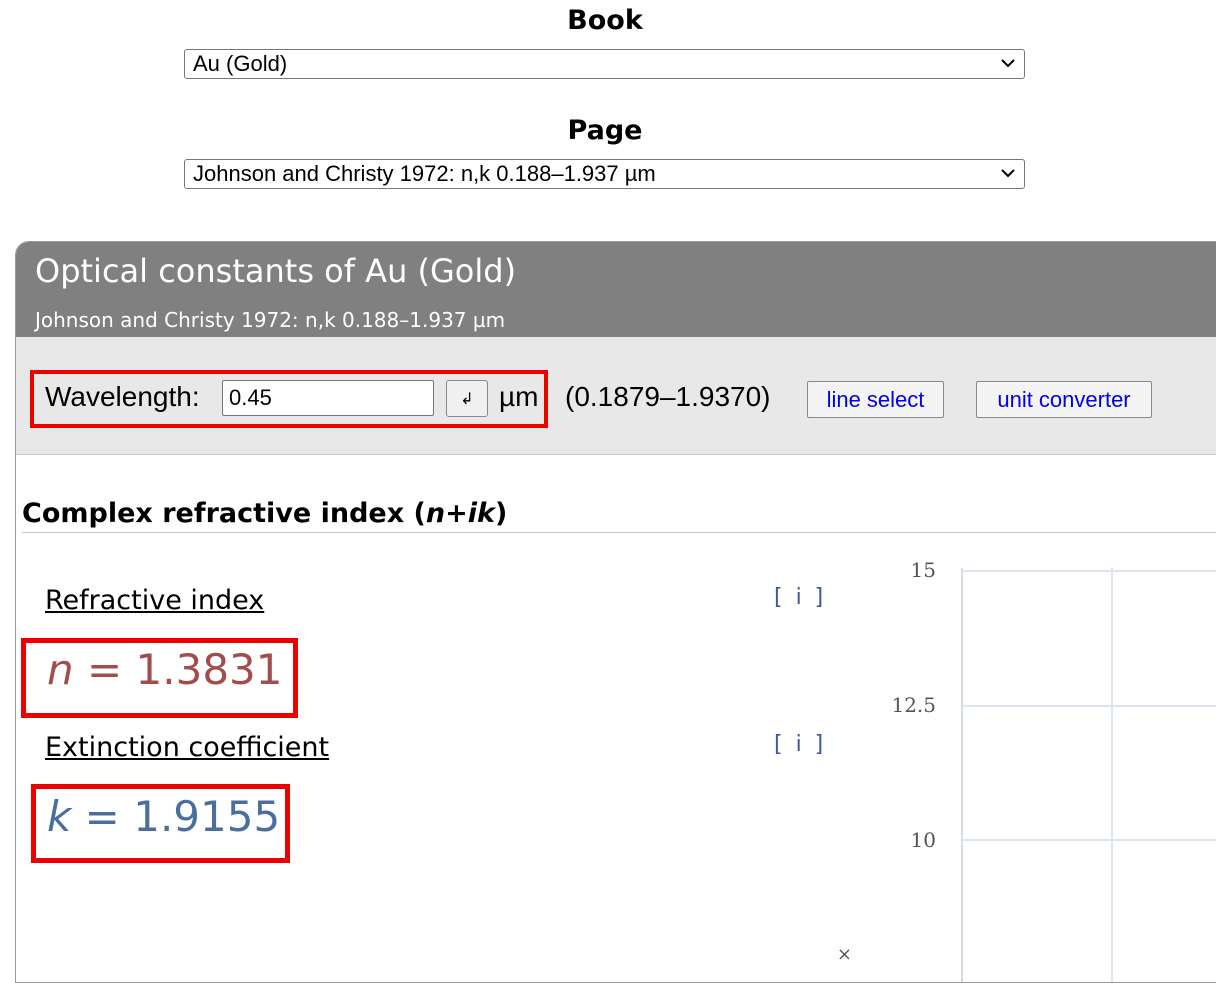 This screenshot has width=1216, height=983. I want to click on k-number: 1.9155, so click(207, 816).